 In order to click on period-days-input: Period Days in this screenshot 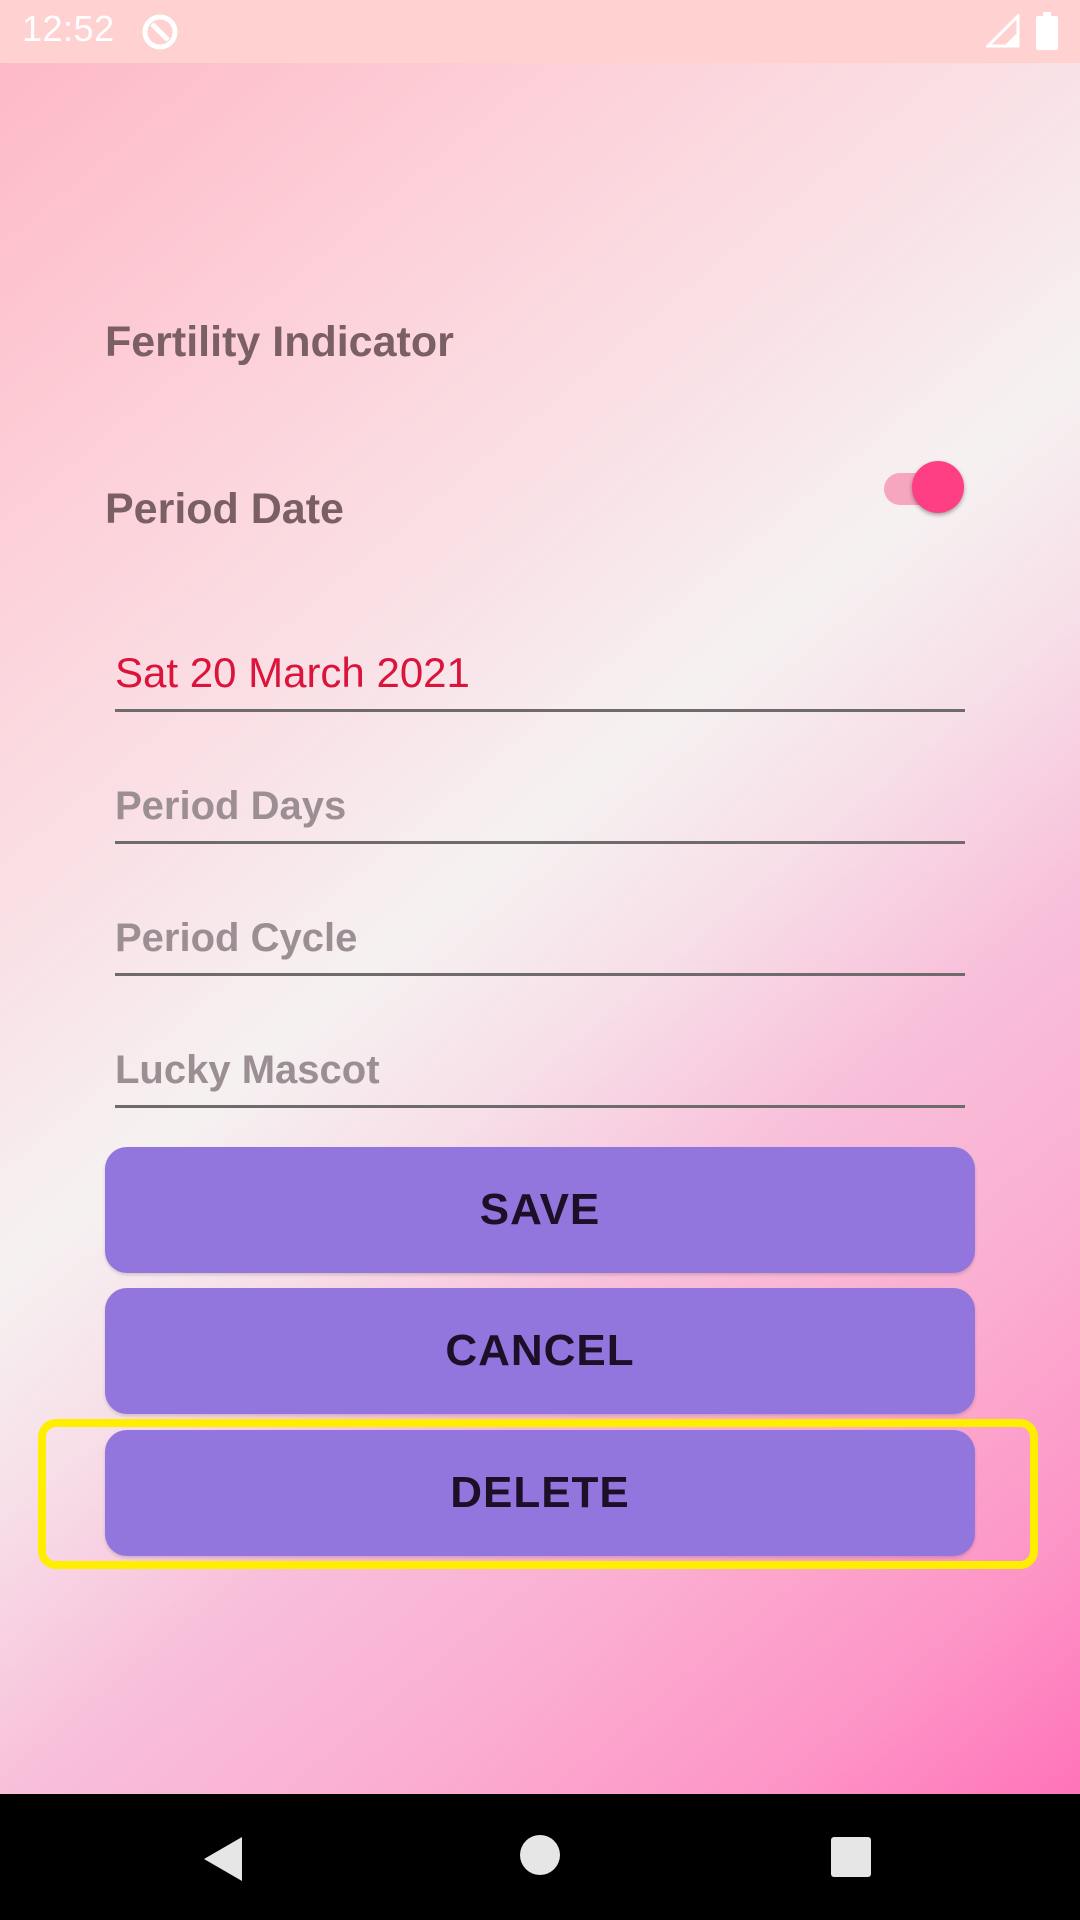, I will do `click(540, 807)`.